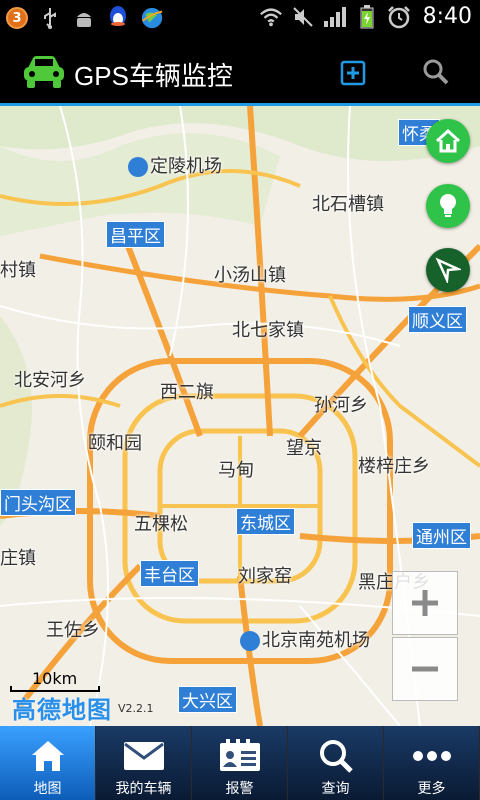 Image resolution: width=480 pixels, height=800 pixels. What do you see at coordinates (135, 234) in the screenshot?
I see `map-label-changping: 昌平区` at bounding box center [135, 234].